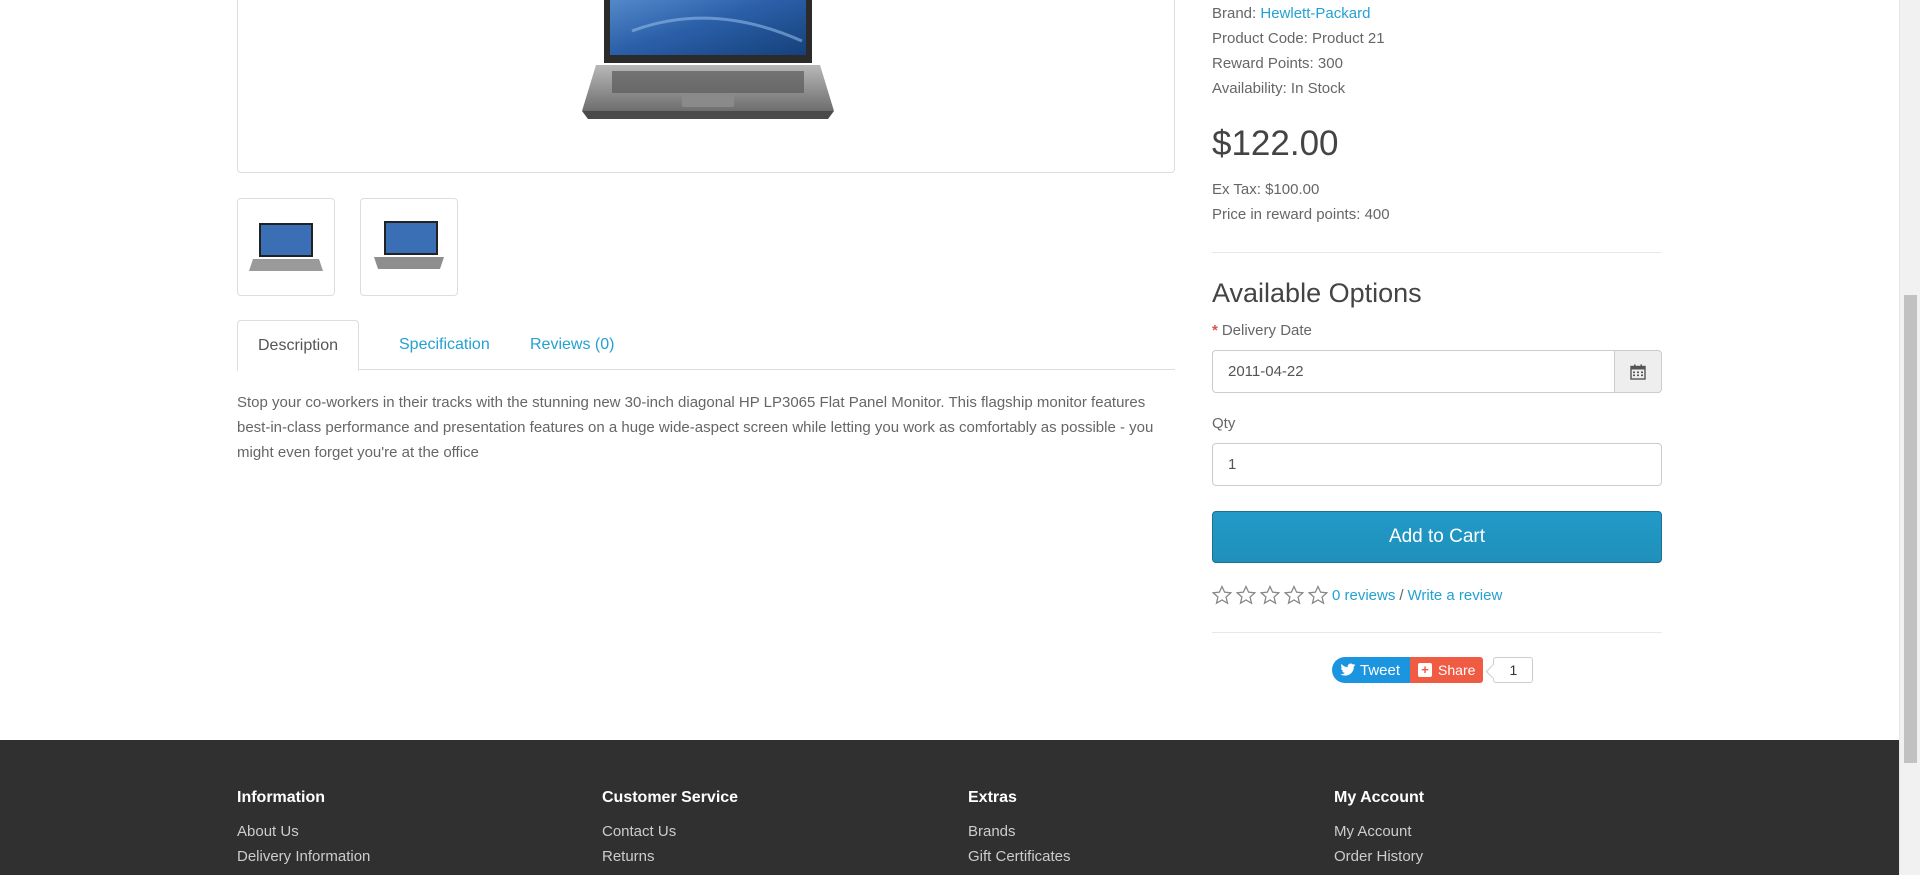 This screenshot has width=1920, height=875. I want to click on main-product-image, so click(706, 86).